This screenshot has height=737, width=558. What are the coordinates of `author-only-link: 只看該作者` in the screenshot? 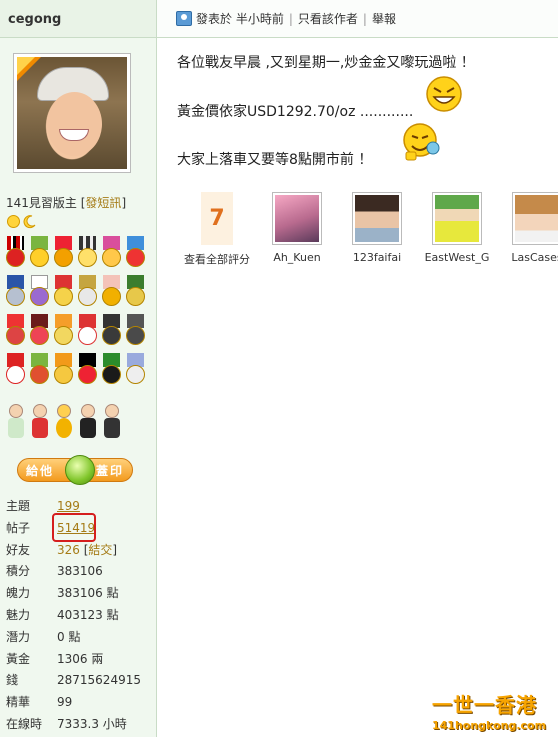 It's located at (328, 18).